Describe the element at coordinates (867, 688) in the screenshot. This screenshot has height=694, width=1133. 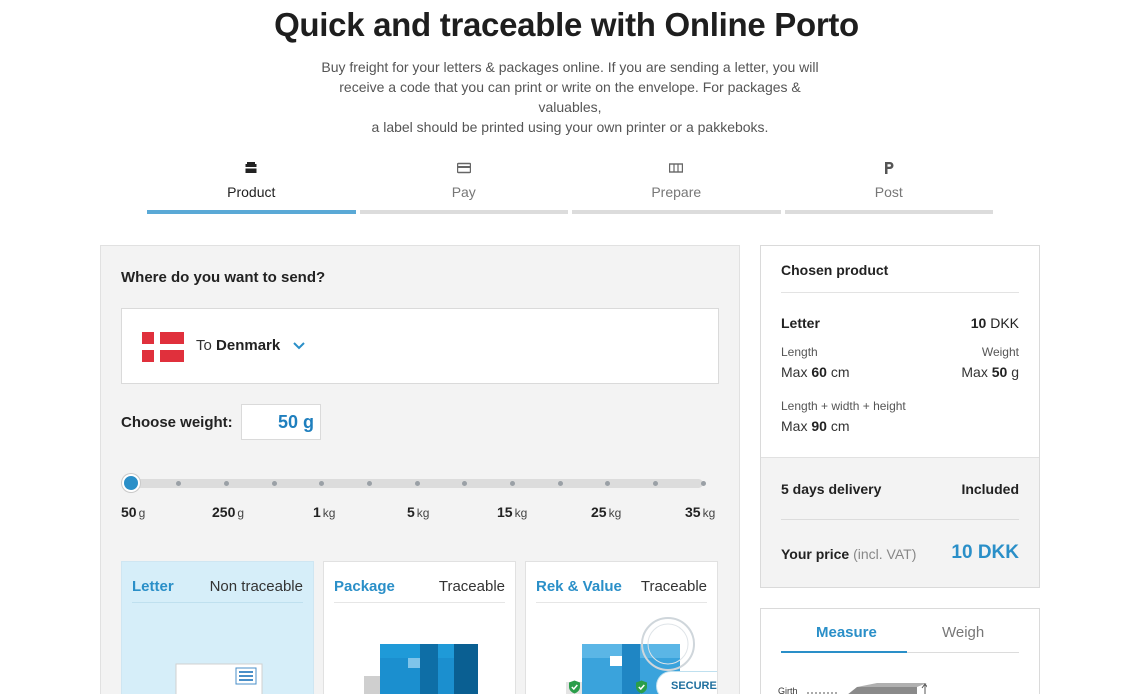
I see `measure-illustration` at that location.